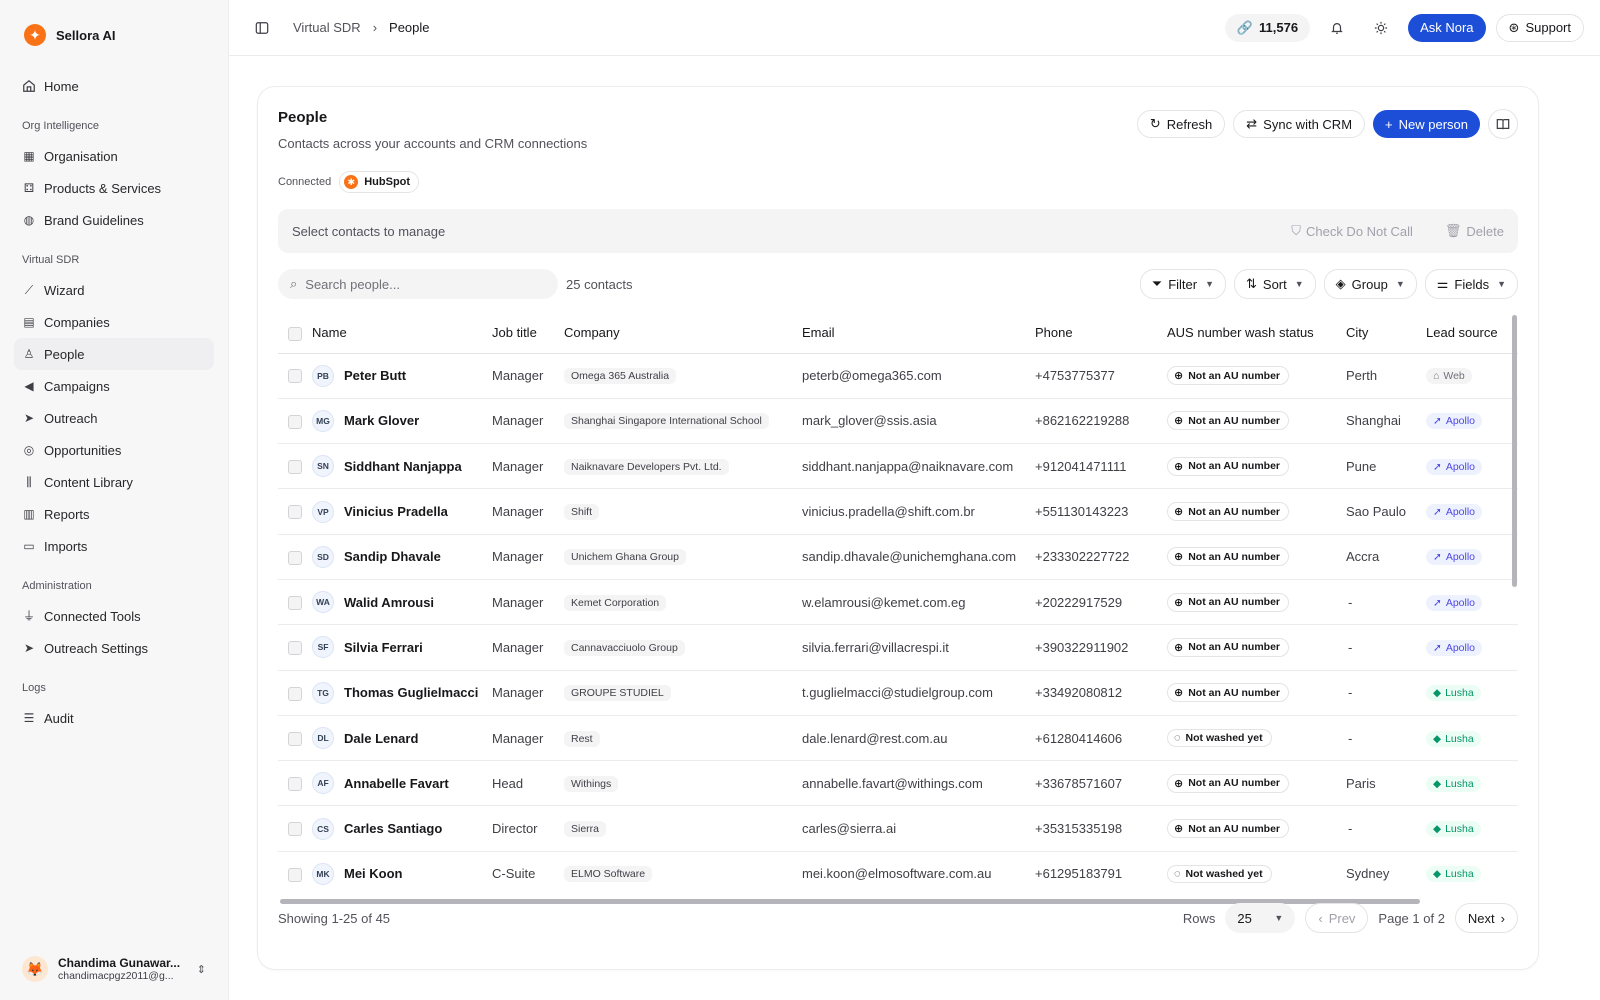  I want to click on sidebar-item-home: Home, so click(114, 86).